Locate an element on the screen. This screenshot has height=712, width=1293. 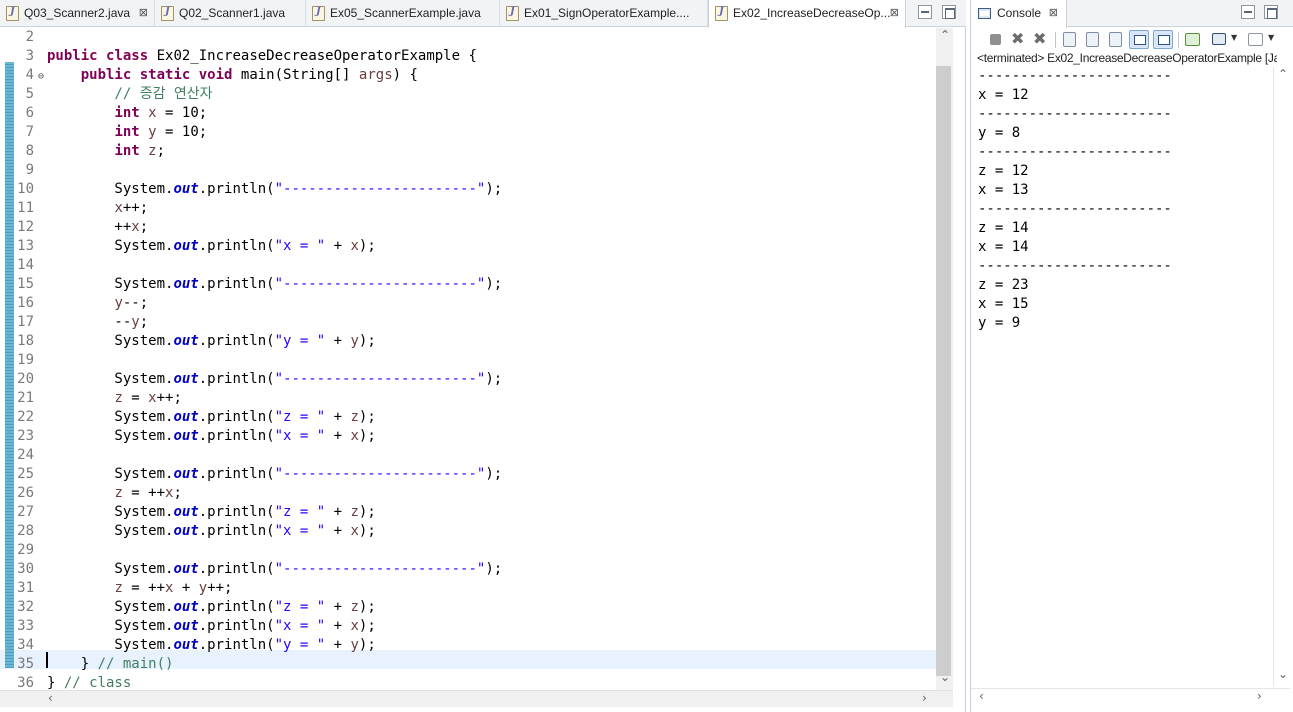
code-line: 17 --y; is located at coordinates (468, 322).